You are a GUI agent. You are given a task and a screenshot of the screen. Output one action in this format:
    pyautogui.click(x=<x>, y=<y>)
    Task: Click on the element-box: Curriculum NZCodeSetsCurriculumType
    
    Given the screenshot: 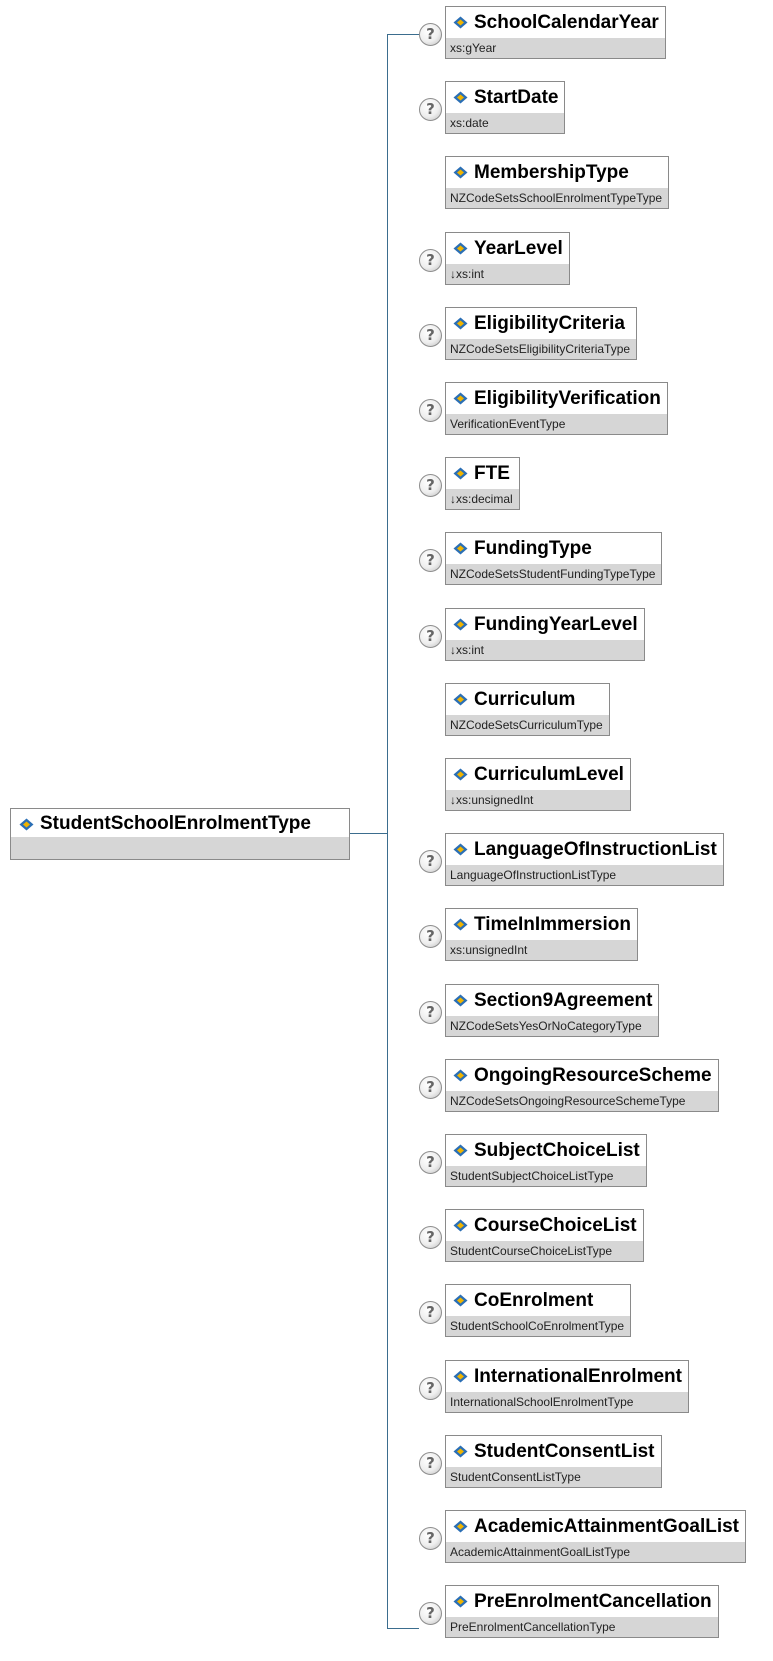 What is the action you would take?
    pyautogui.click(x=527, y=709)
    